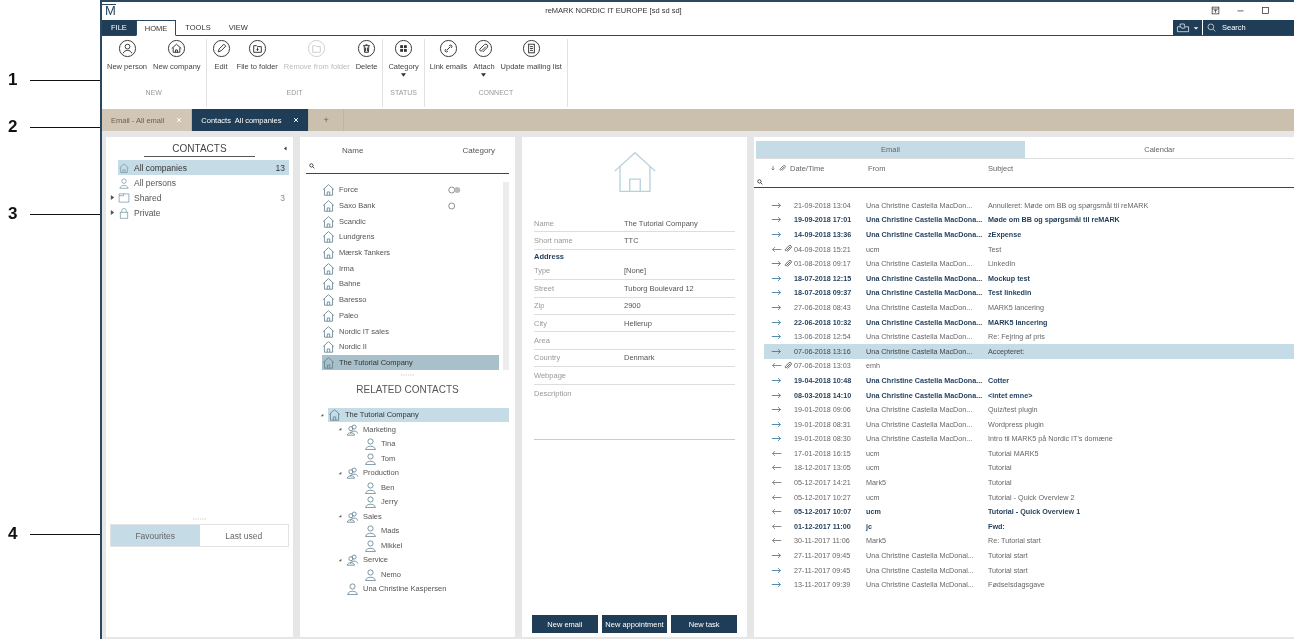 The width and height of the screenshot is (1294, 639). I want to click on toggle-icon, so click(454, 189).